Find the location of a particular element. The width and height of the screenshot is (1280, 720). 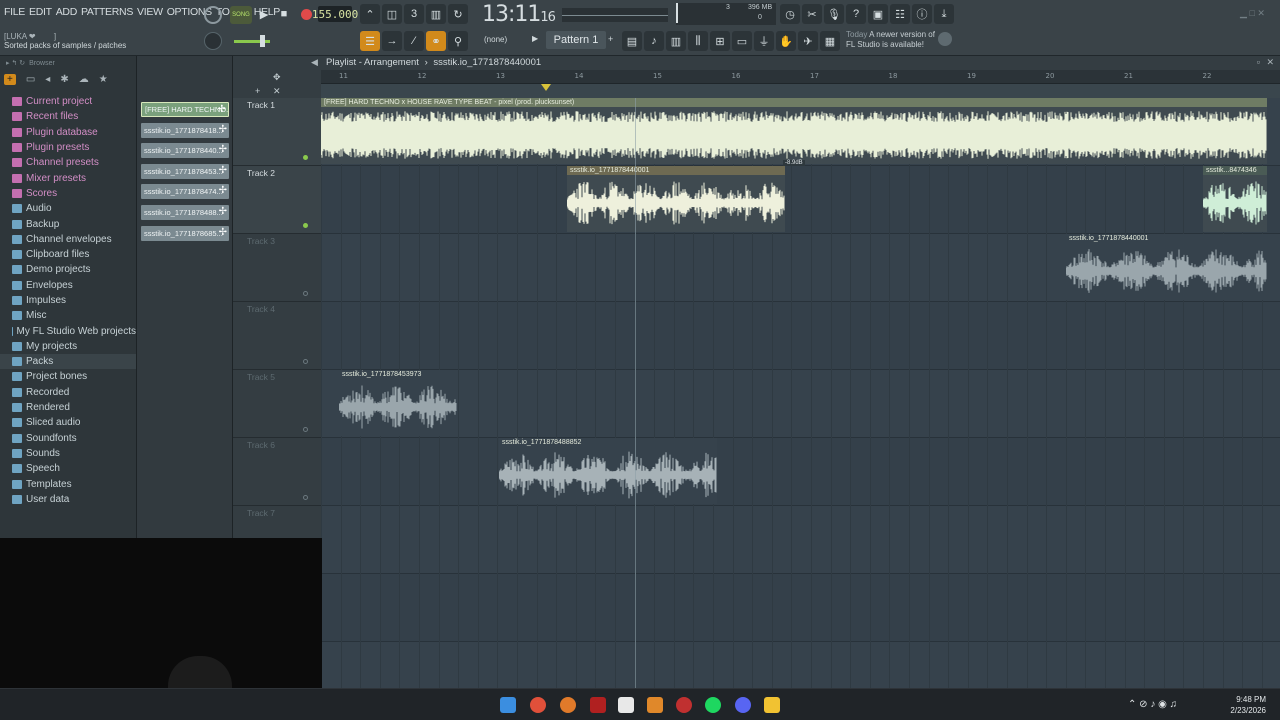

browser-plugins-icon: ◂ is located at coordinates (47, 79).